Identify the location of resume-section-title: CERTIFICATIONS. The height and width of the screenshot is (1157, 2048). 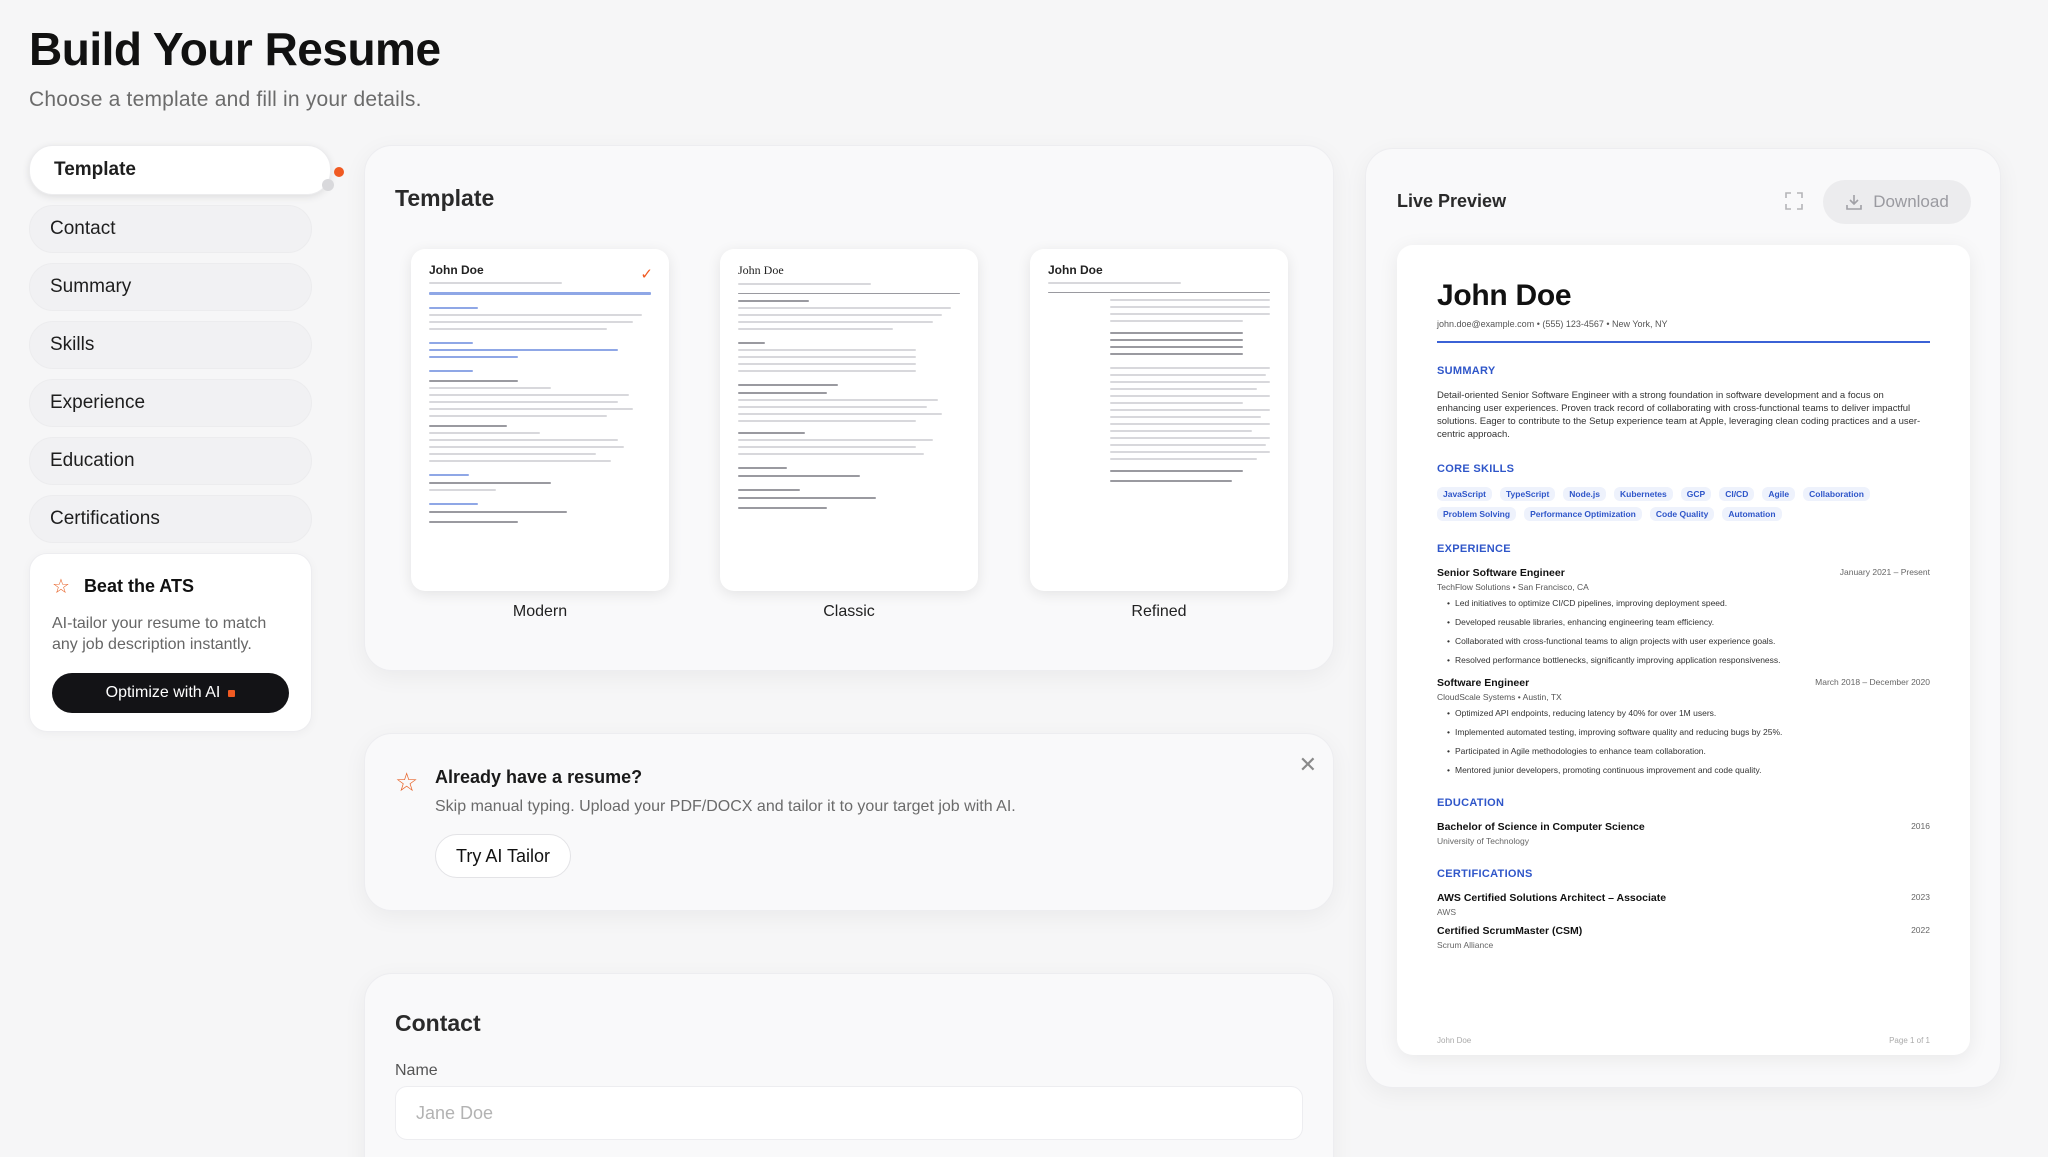
(1485, 874).